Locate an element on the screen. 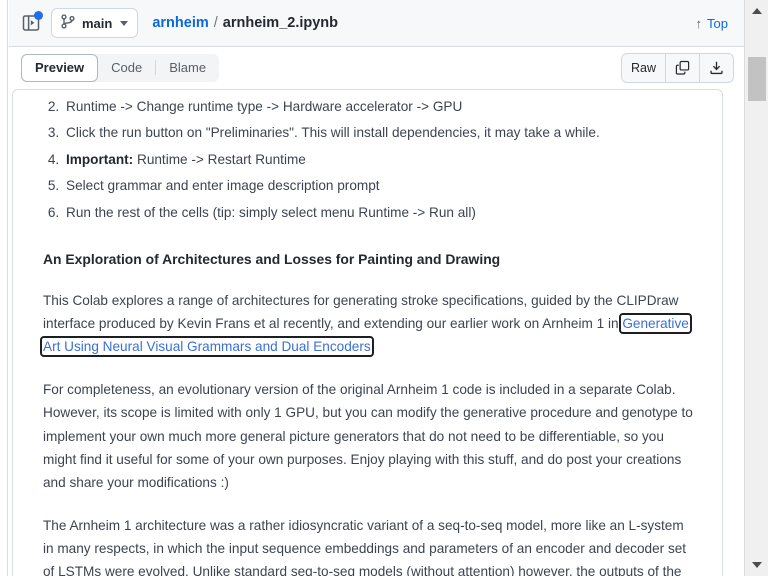 This screenshot has height=576, width=768. scroll-up-arrow is located at coordinates (756, 11).